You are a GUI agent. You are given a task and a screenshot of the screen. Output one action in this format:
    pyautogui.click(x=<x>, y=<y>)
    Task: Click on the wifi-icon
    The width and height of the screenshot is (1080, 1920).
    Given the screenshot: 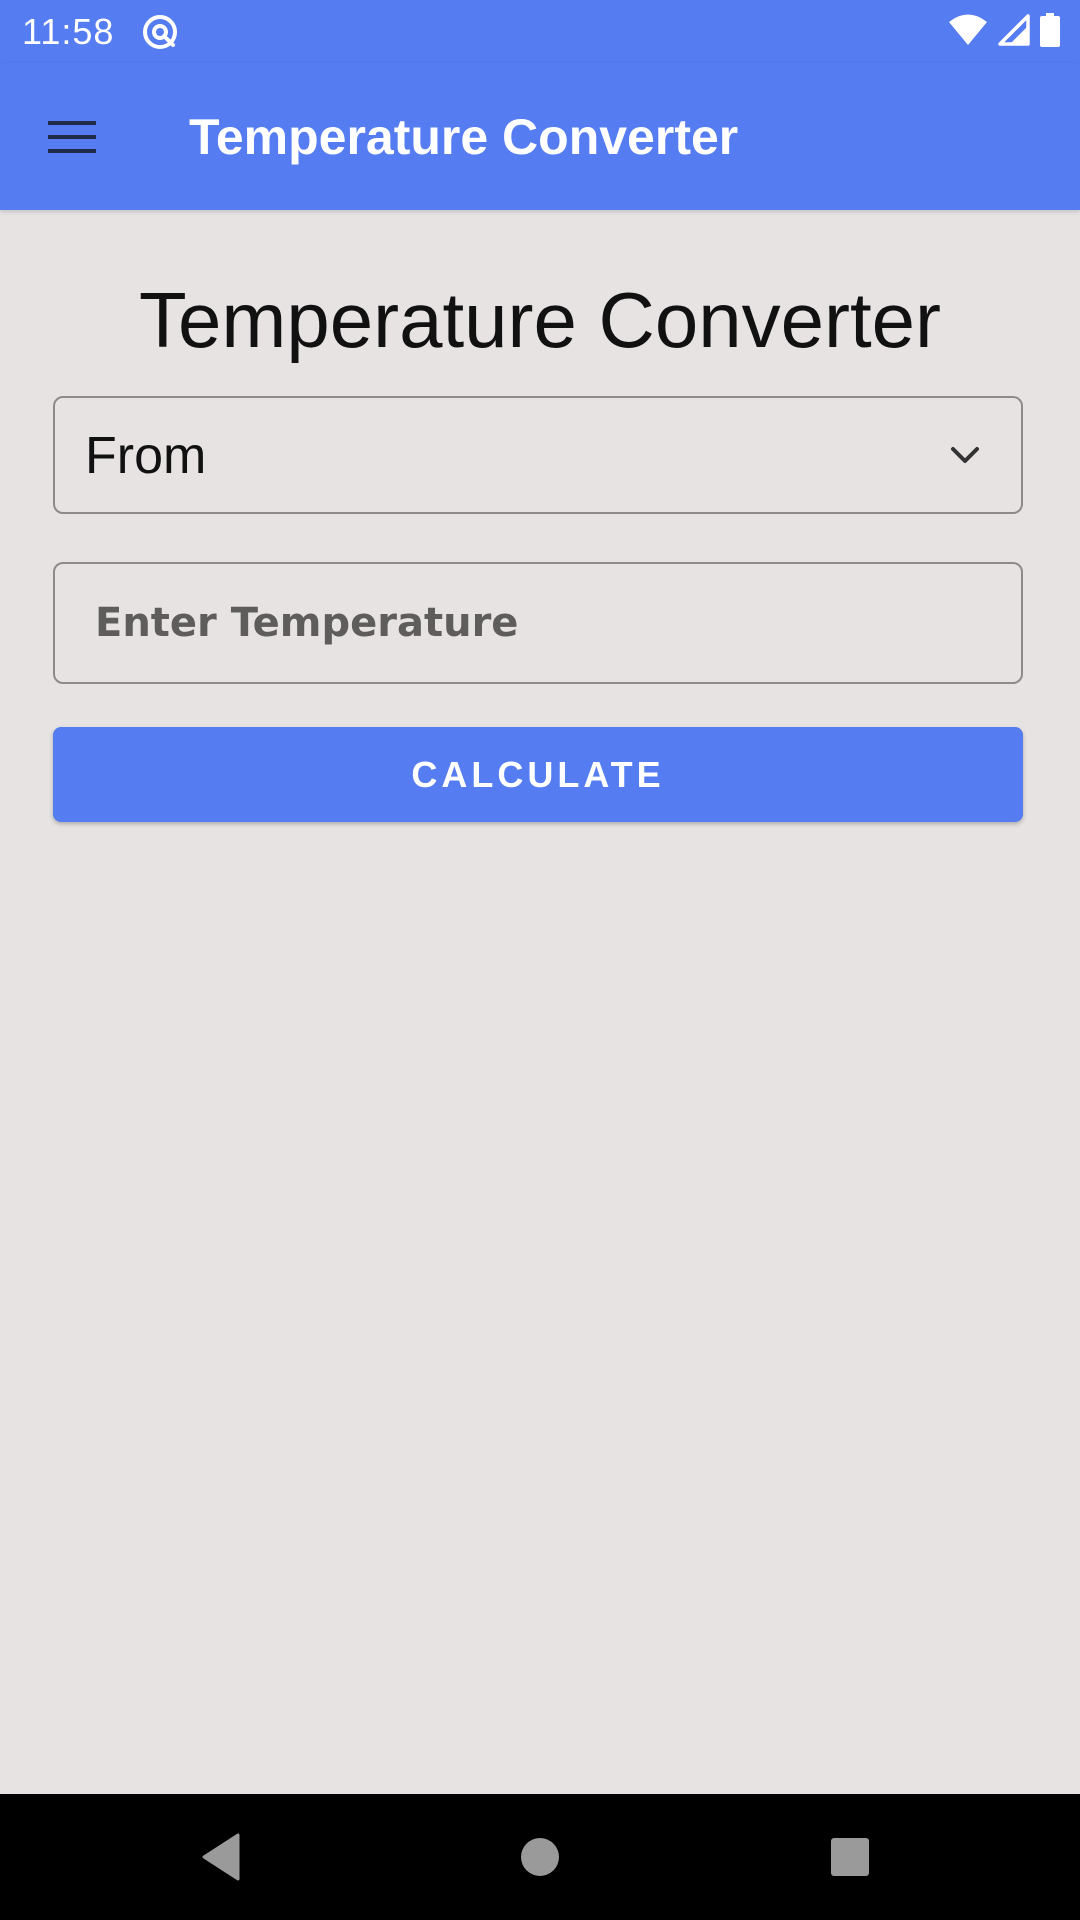 What is the action you would take?
    pyautogui.click(x=968, y=32)
    